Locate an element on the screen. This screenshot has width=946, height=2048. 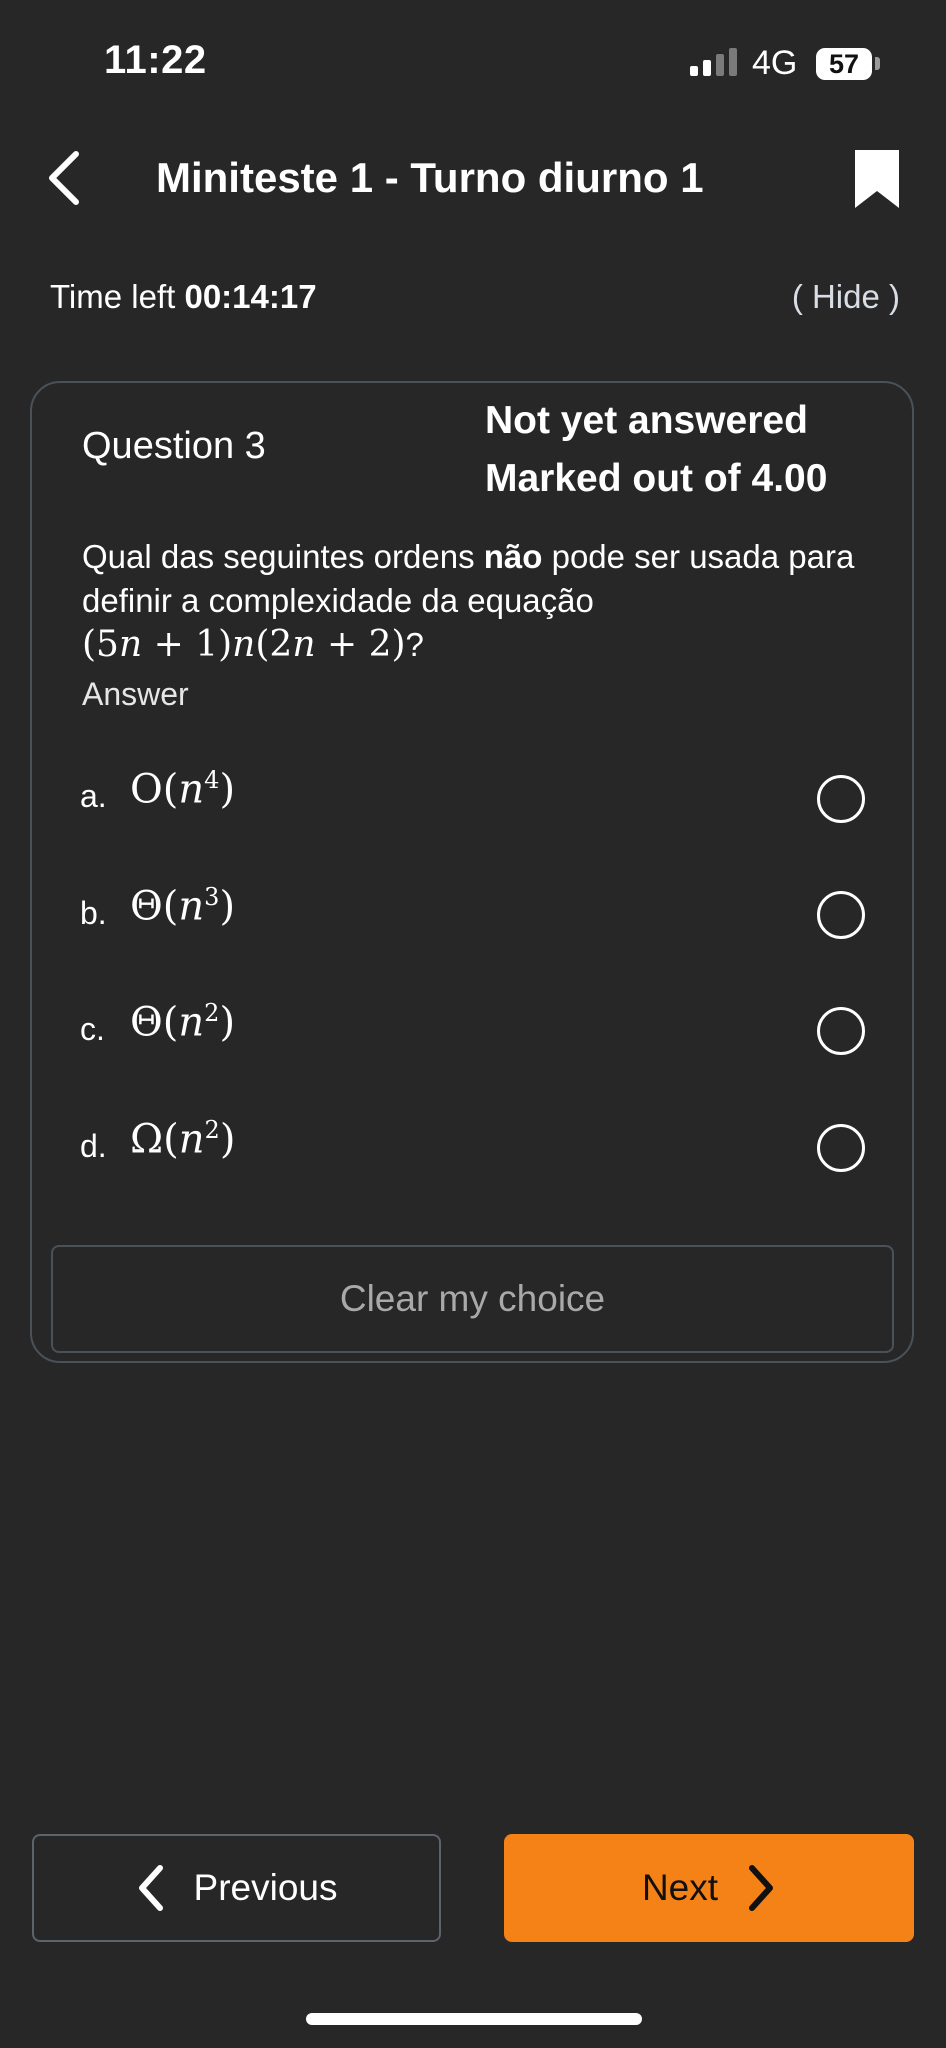
page-title: Miniteste 1 - Turno diurno 1 is located at coordinates (430, 177).